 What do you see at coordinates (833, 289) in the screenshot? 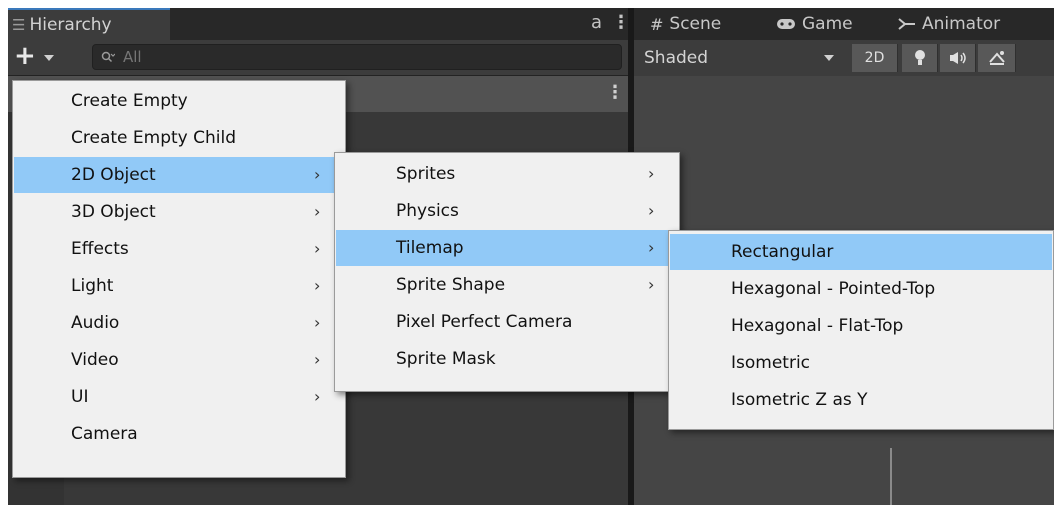
I see `menu-item-label: Hexagonal - Pointed-Top` at bounding box center [833, 289].